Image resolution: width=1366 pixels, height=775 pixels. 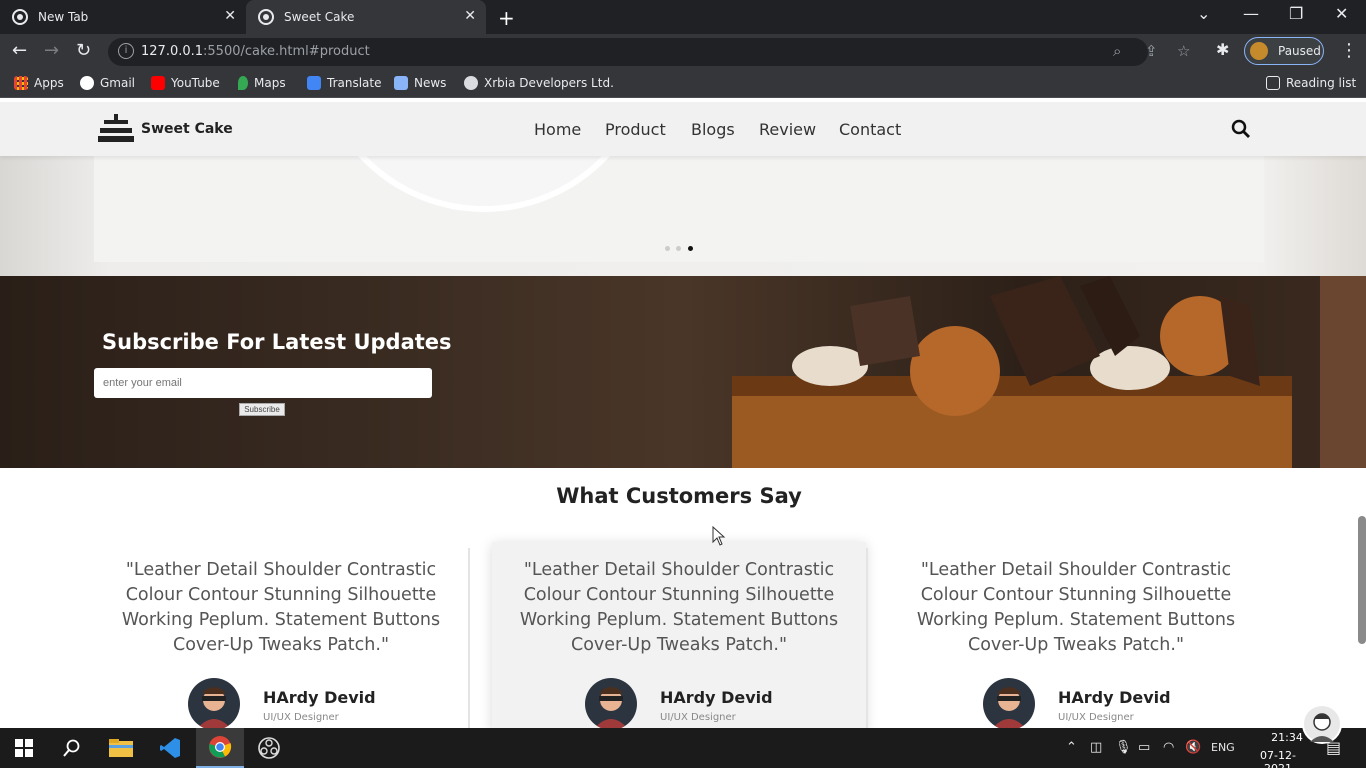 I want to click on chrome-taskbar-button, so click(x=220, y=748).